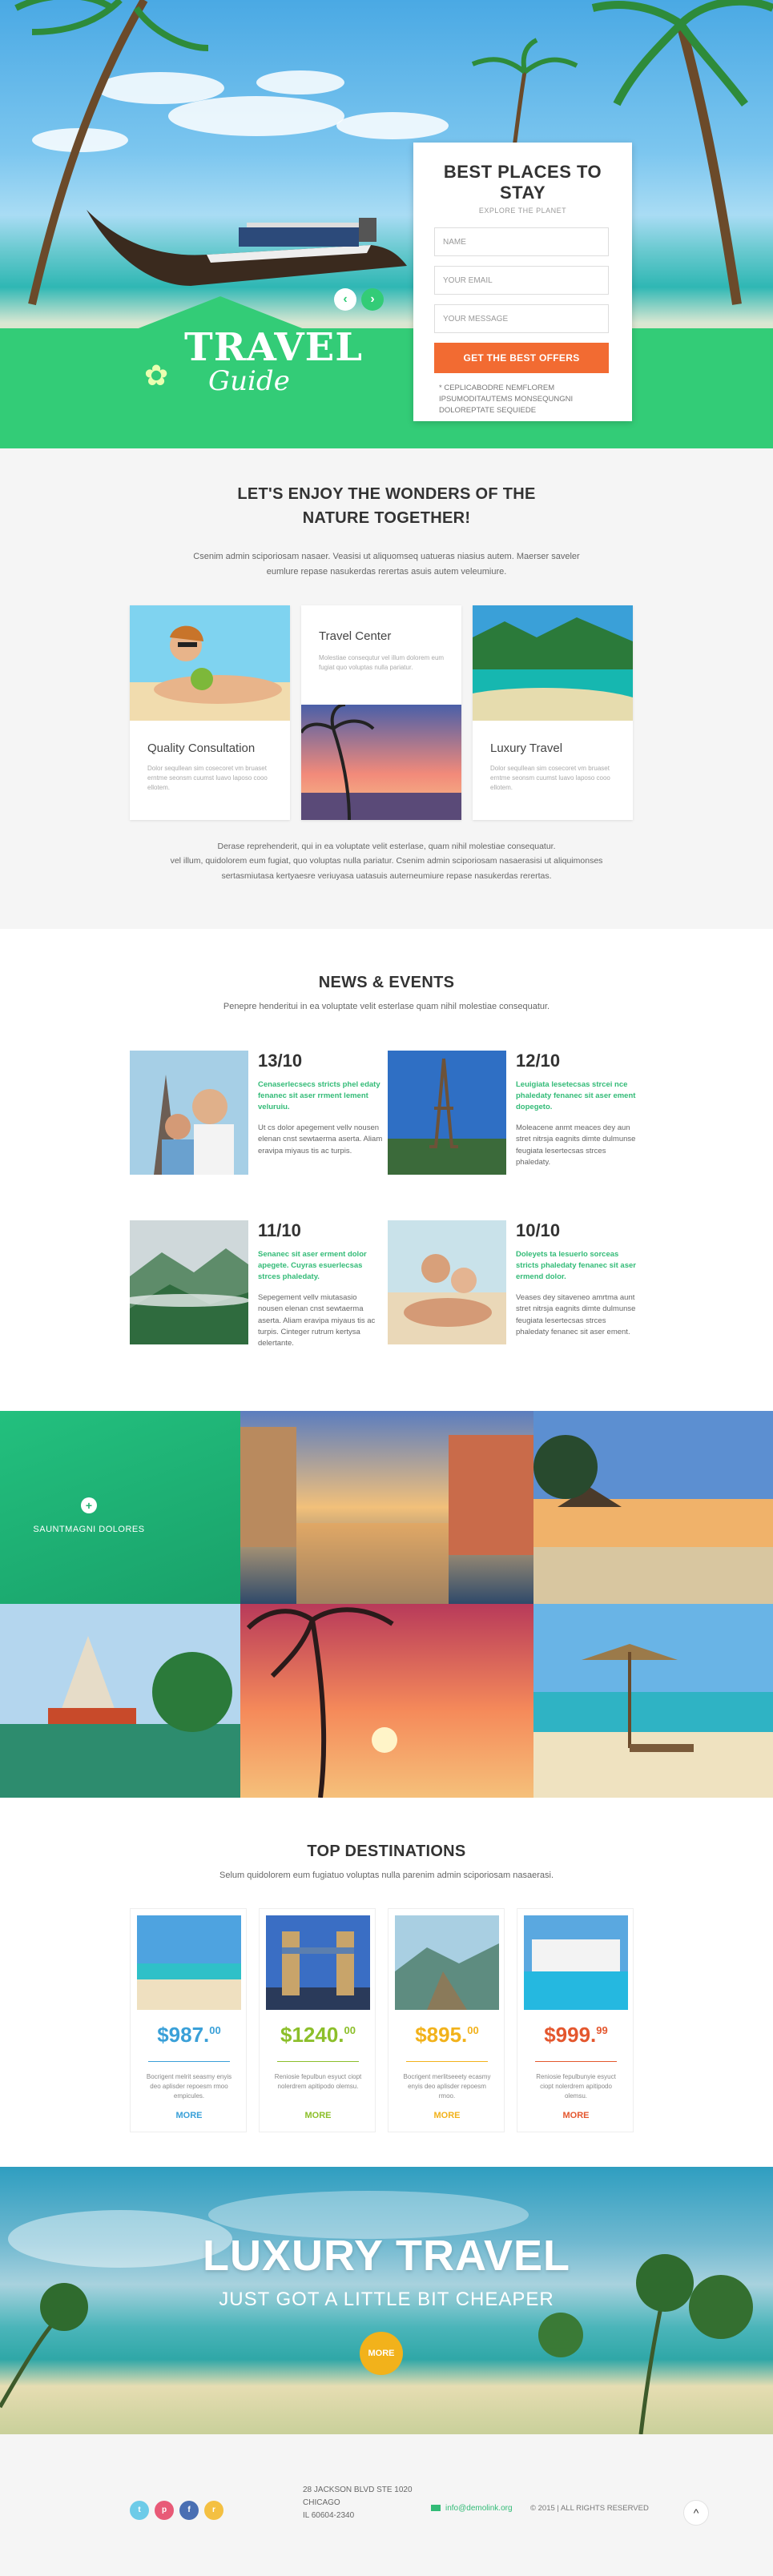 This screenshot has width=773, height=2576. Describe the element at coordinates (653, 1507) in the screenshot. I see `beach-hut-sunset-image` at that location.